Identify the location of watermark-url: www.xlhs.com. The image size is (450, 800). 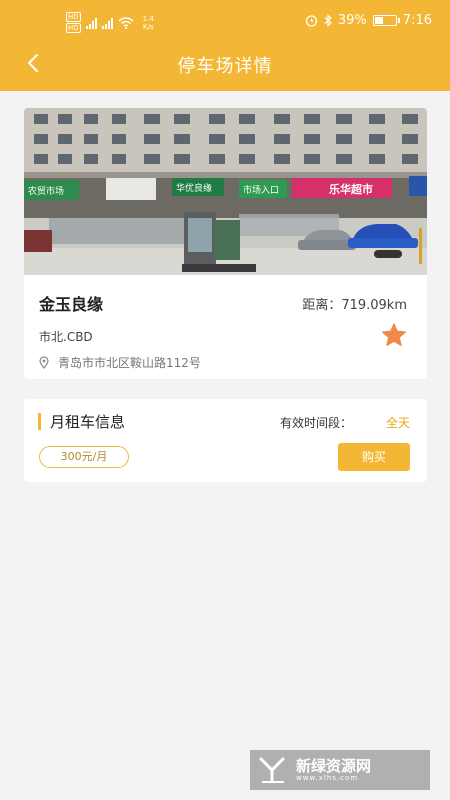
(327, 778).